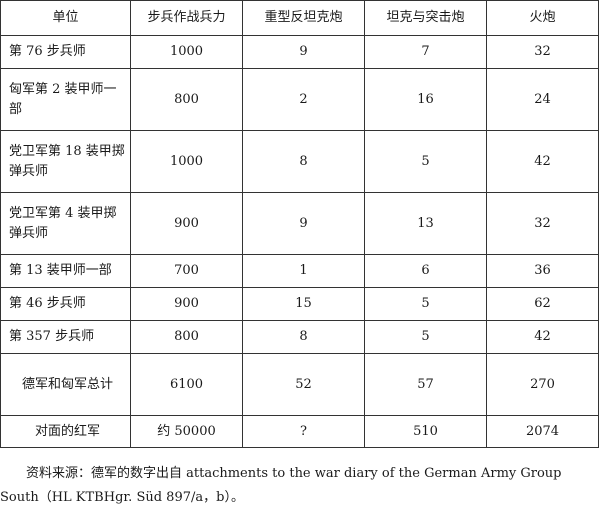 The image size is (600, 516). I want to click on header-unit: 单位, so click(65, 18).